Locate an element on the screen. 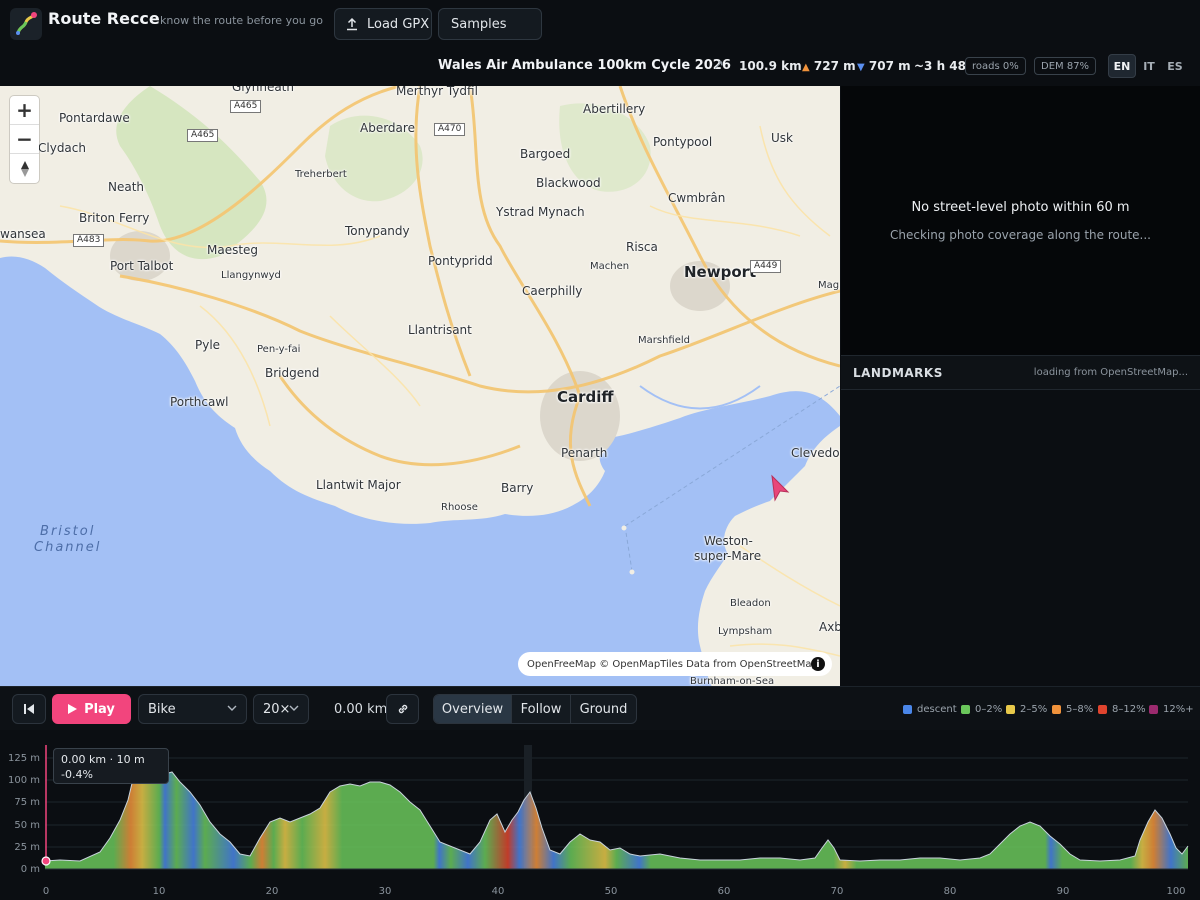  x-tick: 90 is located at coordinates (1063, 891).